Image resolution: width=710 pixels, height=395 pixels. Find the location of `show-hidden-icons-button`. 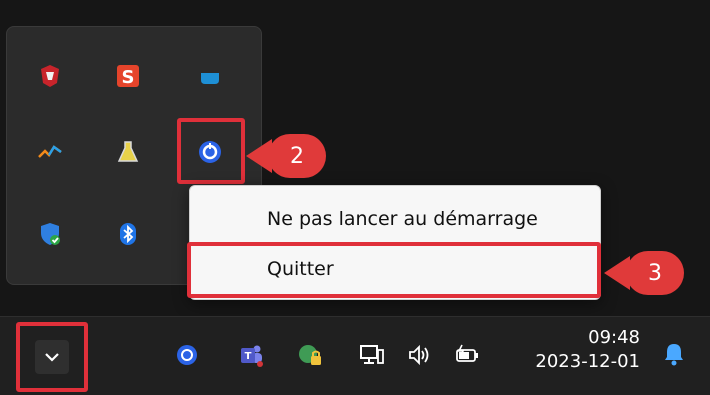

show-hidden-icons-button is located at coordinates (52, 357).